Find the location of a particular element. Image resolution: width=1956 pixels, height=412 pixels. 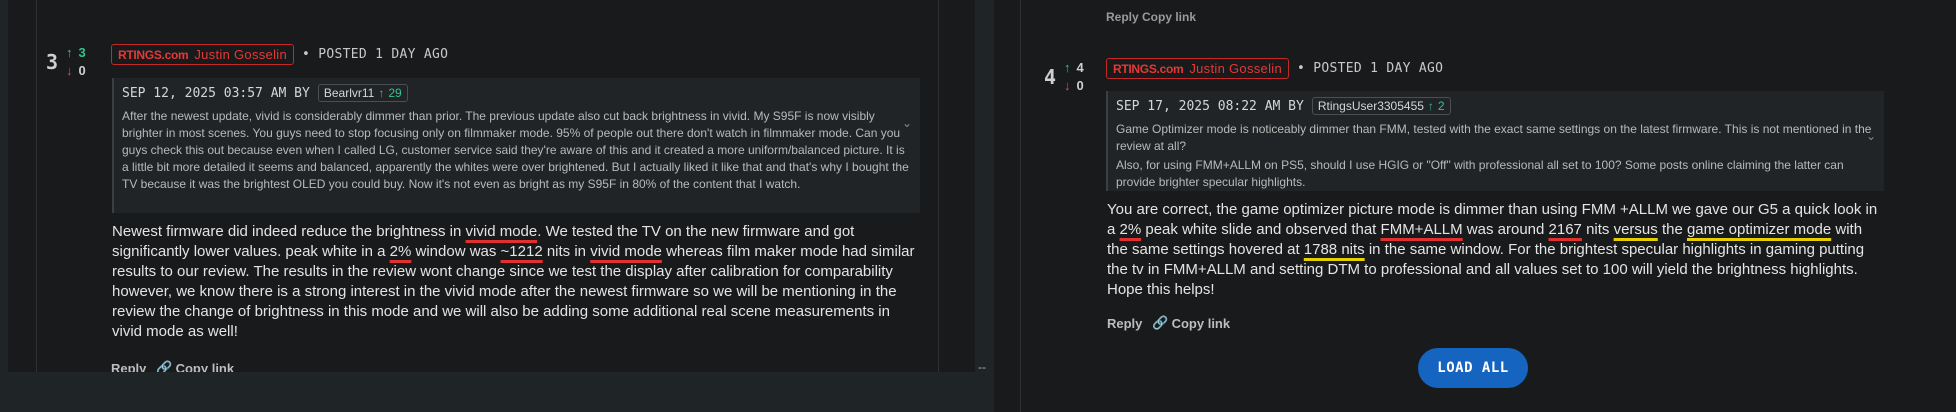

upvote-button: ↑ 4 is located at coordinates (1074, 67).